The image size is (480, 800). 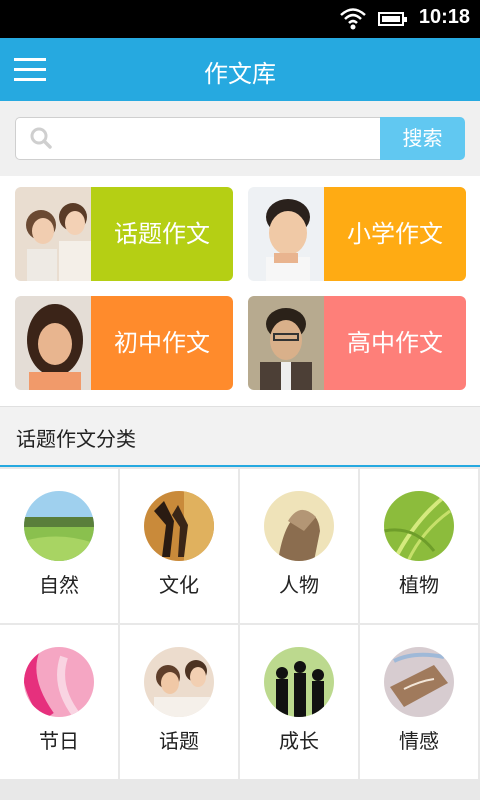 I want to click on topic-culture: 文化, so click(x=179, y=546).